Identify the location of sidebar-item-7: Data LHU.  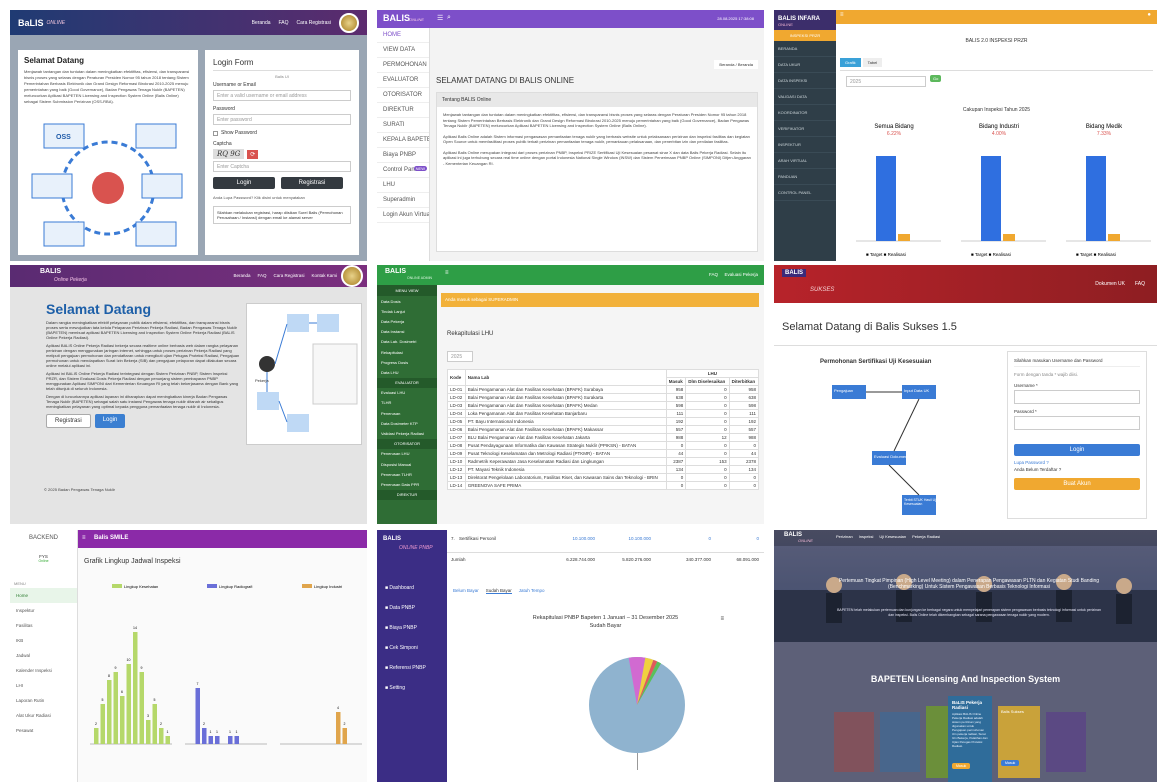
(407, 372).